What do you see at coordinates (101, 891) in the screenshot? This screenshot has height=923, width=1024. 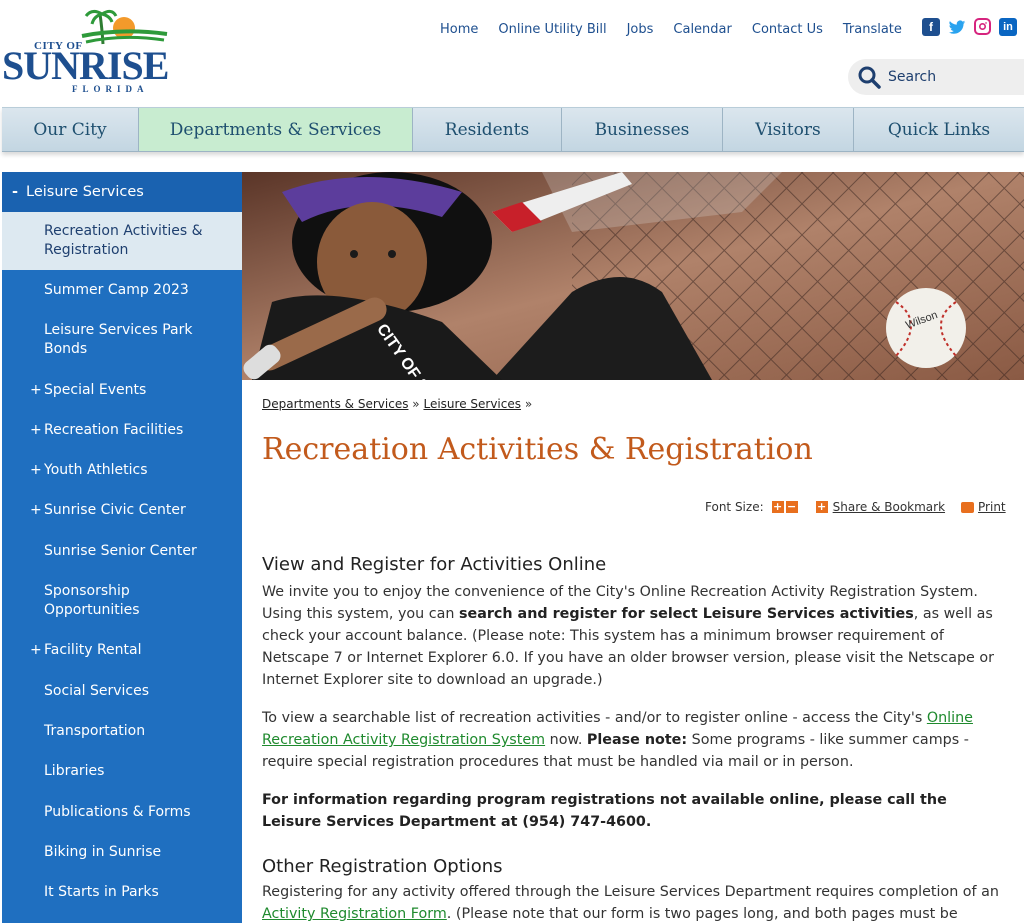 I see `sidebar-item-label: It Starts in Parks` at bounding box center [101, 891].